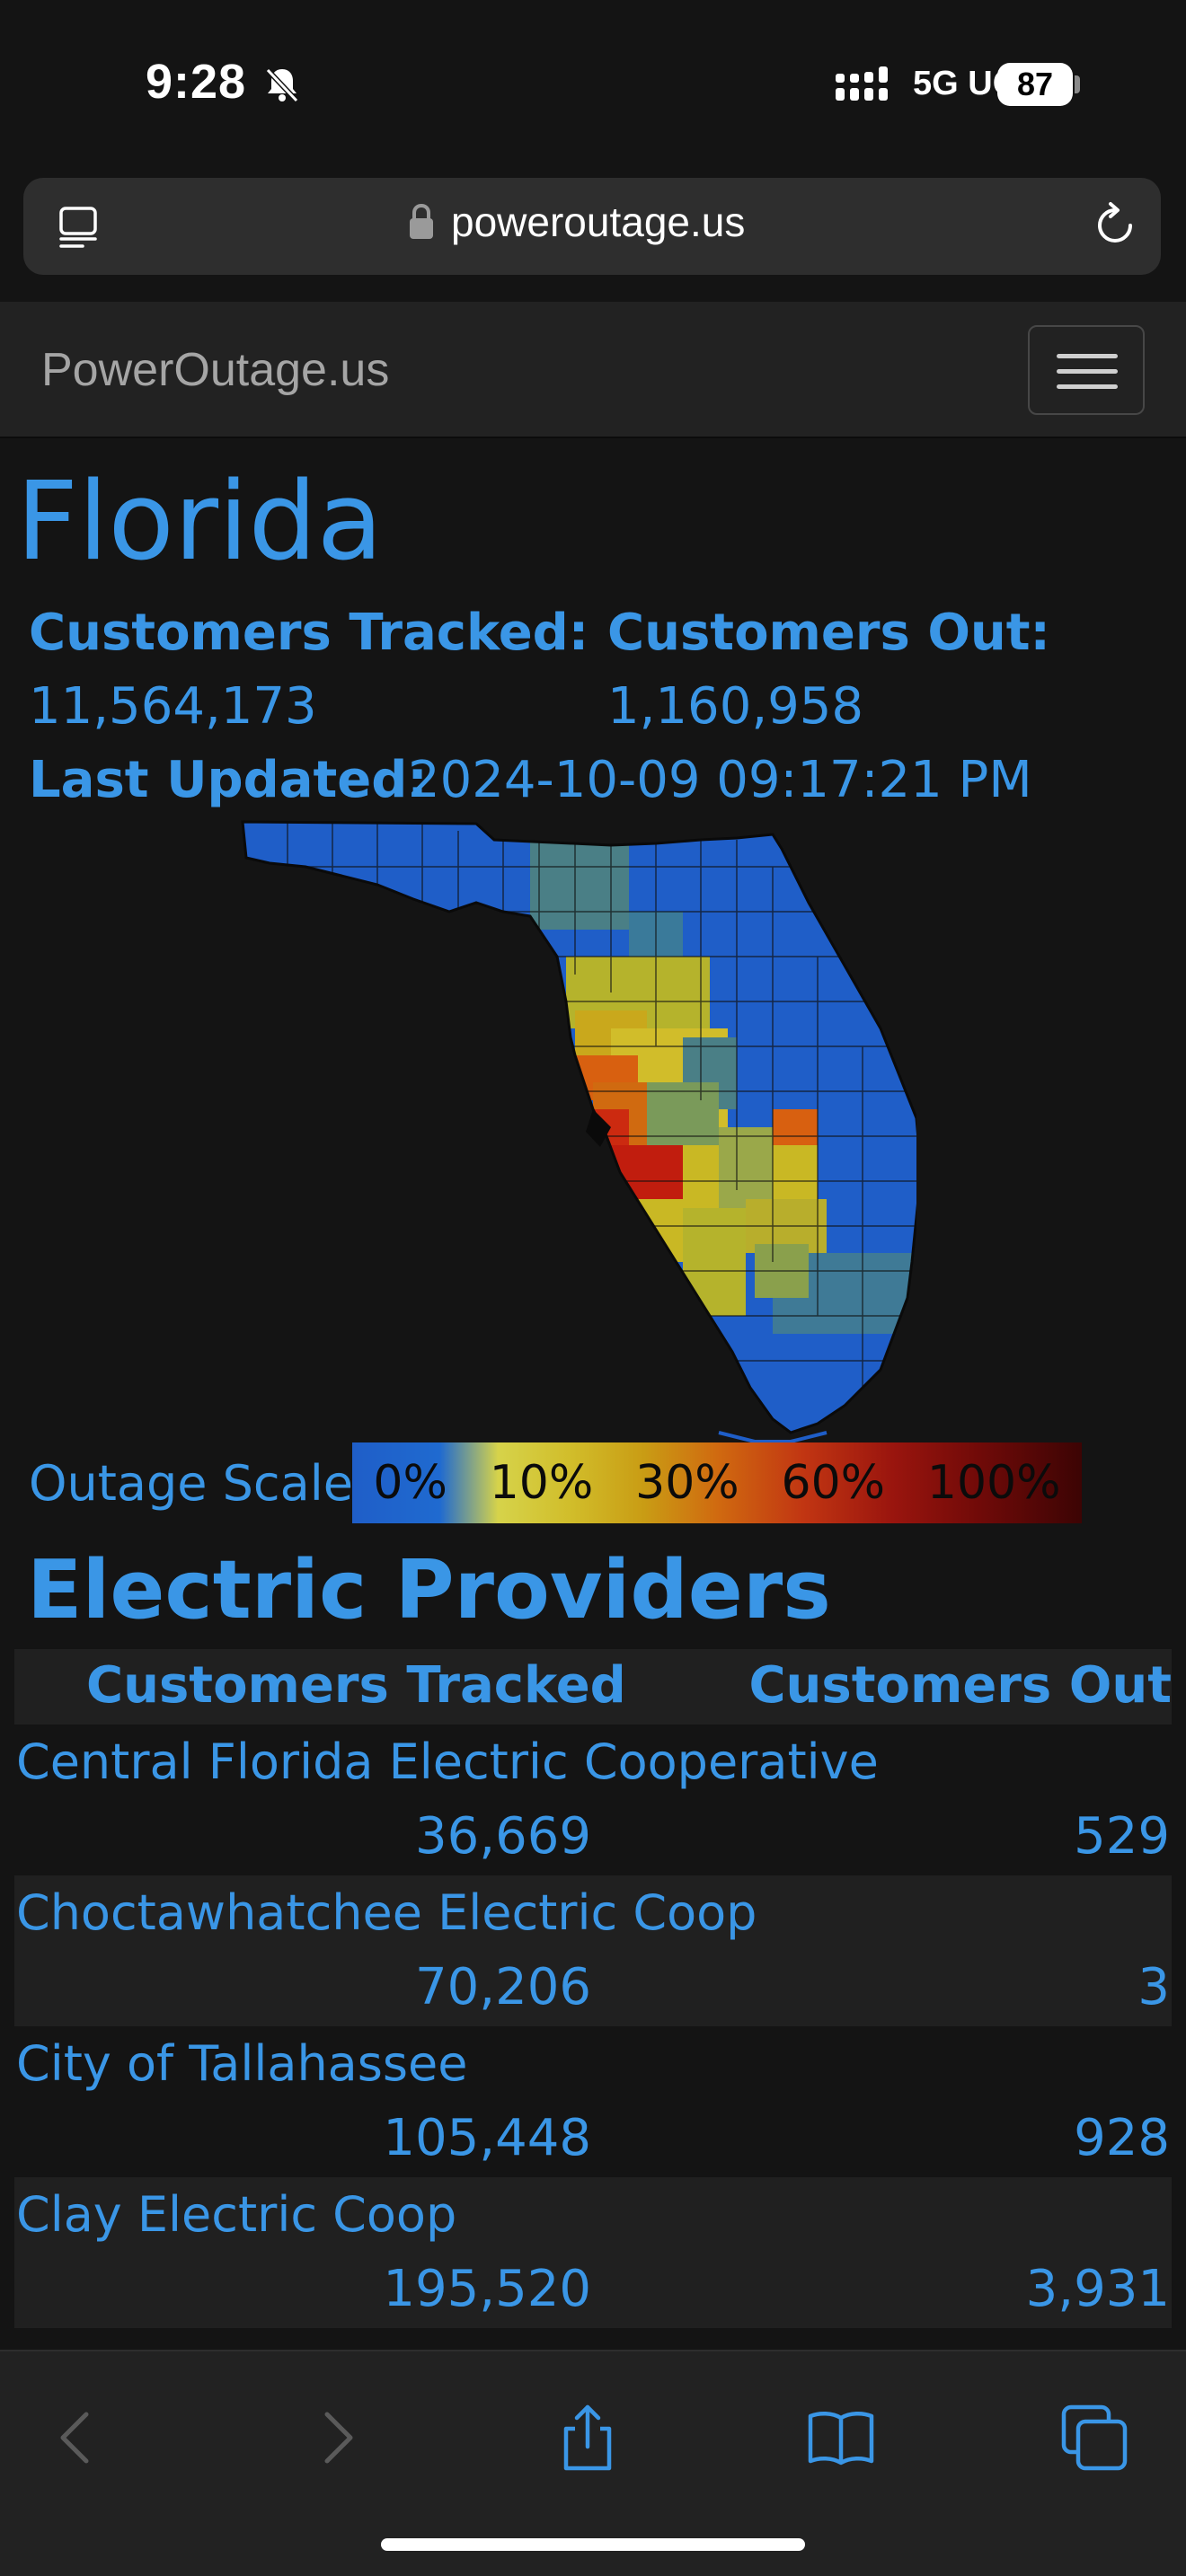 The width and height of the screenshot is (1186, 2576). What do you see at coordinates (228, 780) in the screenshot?
I see `last-updated-label: Last Updated:` at bounding box center [228, 780].